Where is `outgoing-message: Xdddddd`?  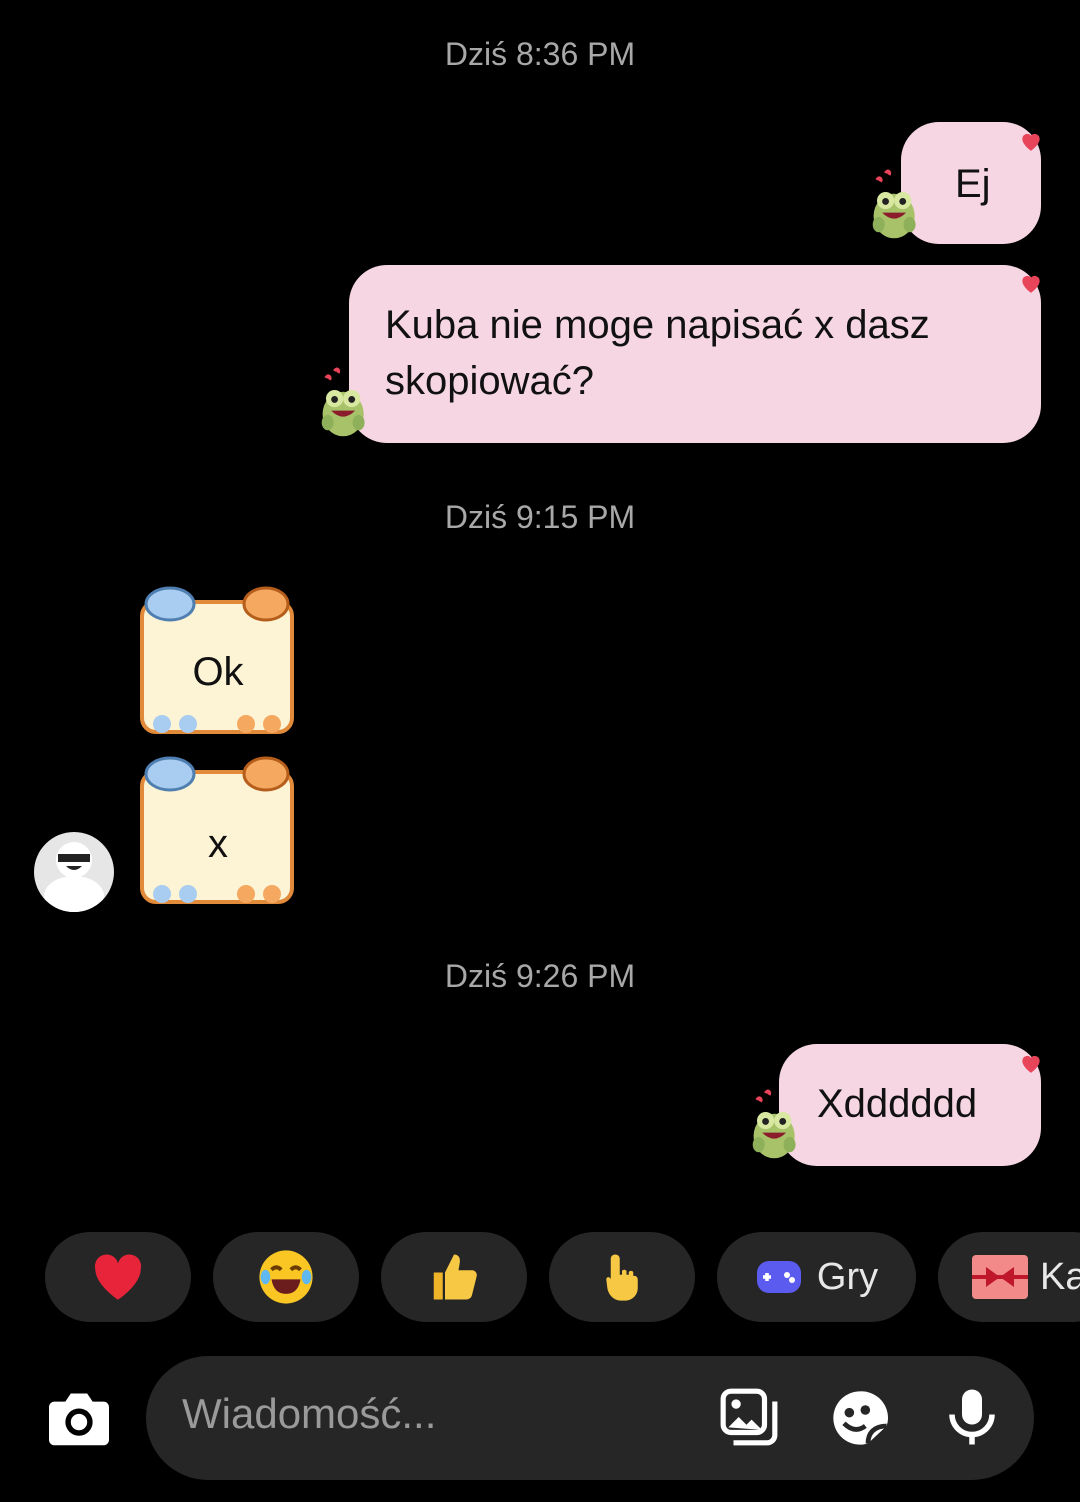
outgoing-message: Xdddddd is located at coordinates (910, 1105).